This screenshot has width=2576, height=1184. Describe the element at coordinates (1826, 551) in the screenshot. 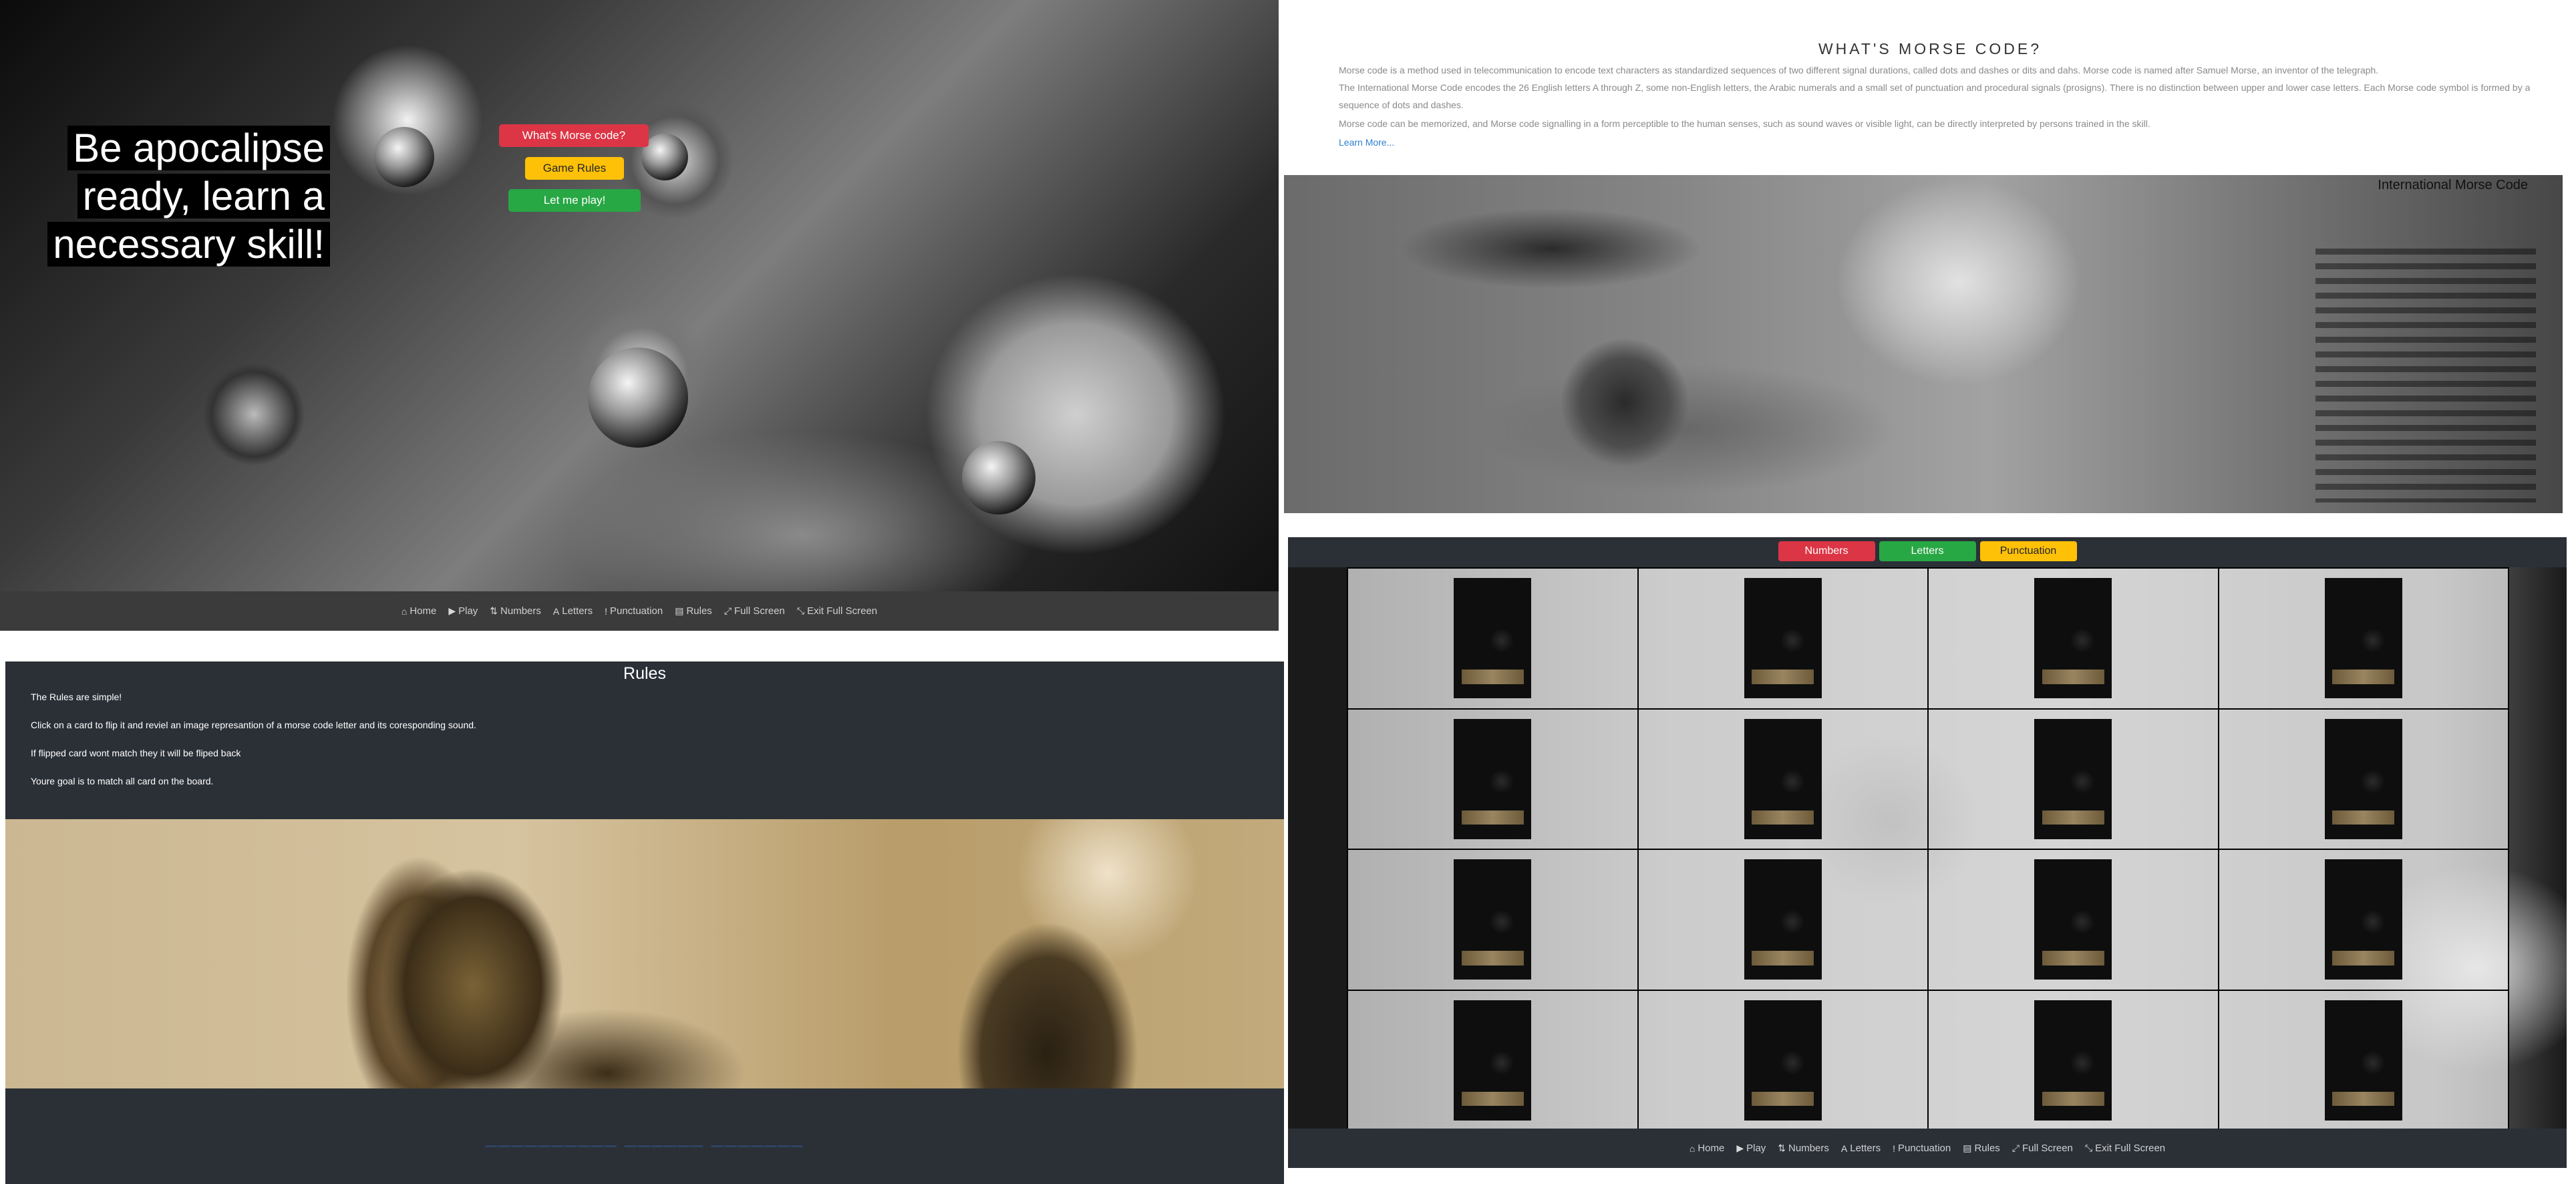

I see `tab-numbers: Numbers` at that location.